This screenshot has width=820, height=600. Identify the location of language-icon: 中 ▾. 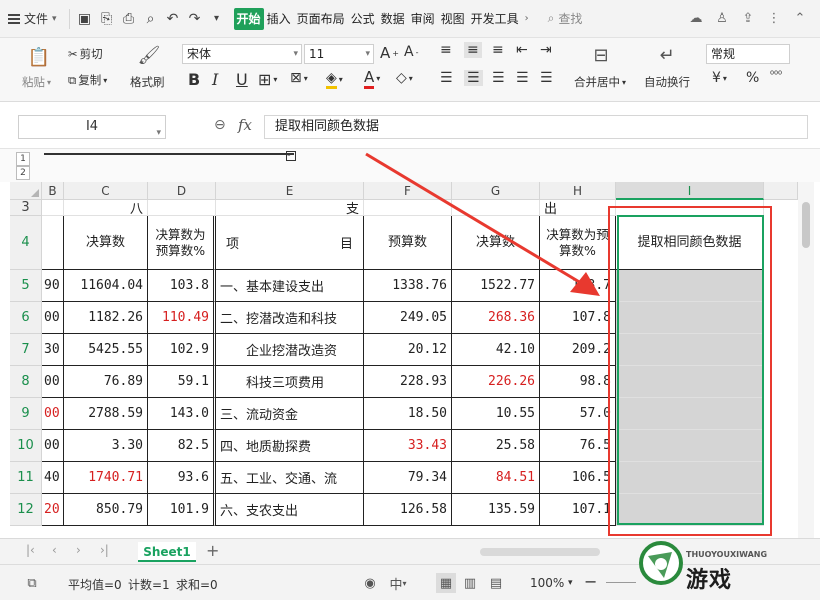
(398, 583).